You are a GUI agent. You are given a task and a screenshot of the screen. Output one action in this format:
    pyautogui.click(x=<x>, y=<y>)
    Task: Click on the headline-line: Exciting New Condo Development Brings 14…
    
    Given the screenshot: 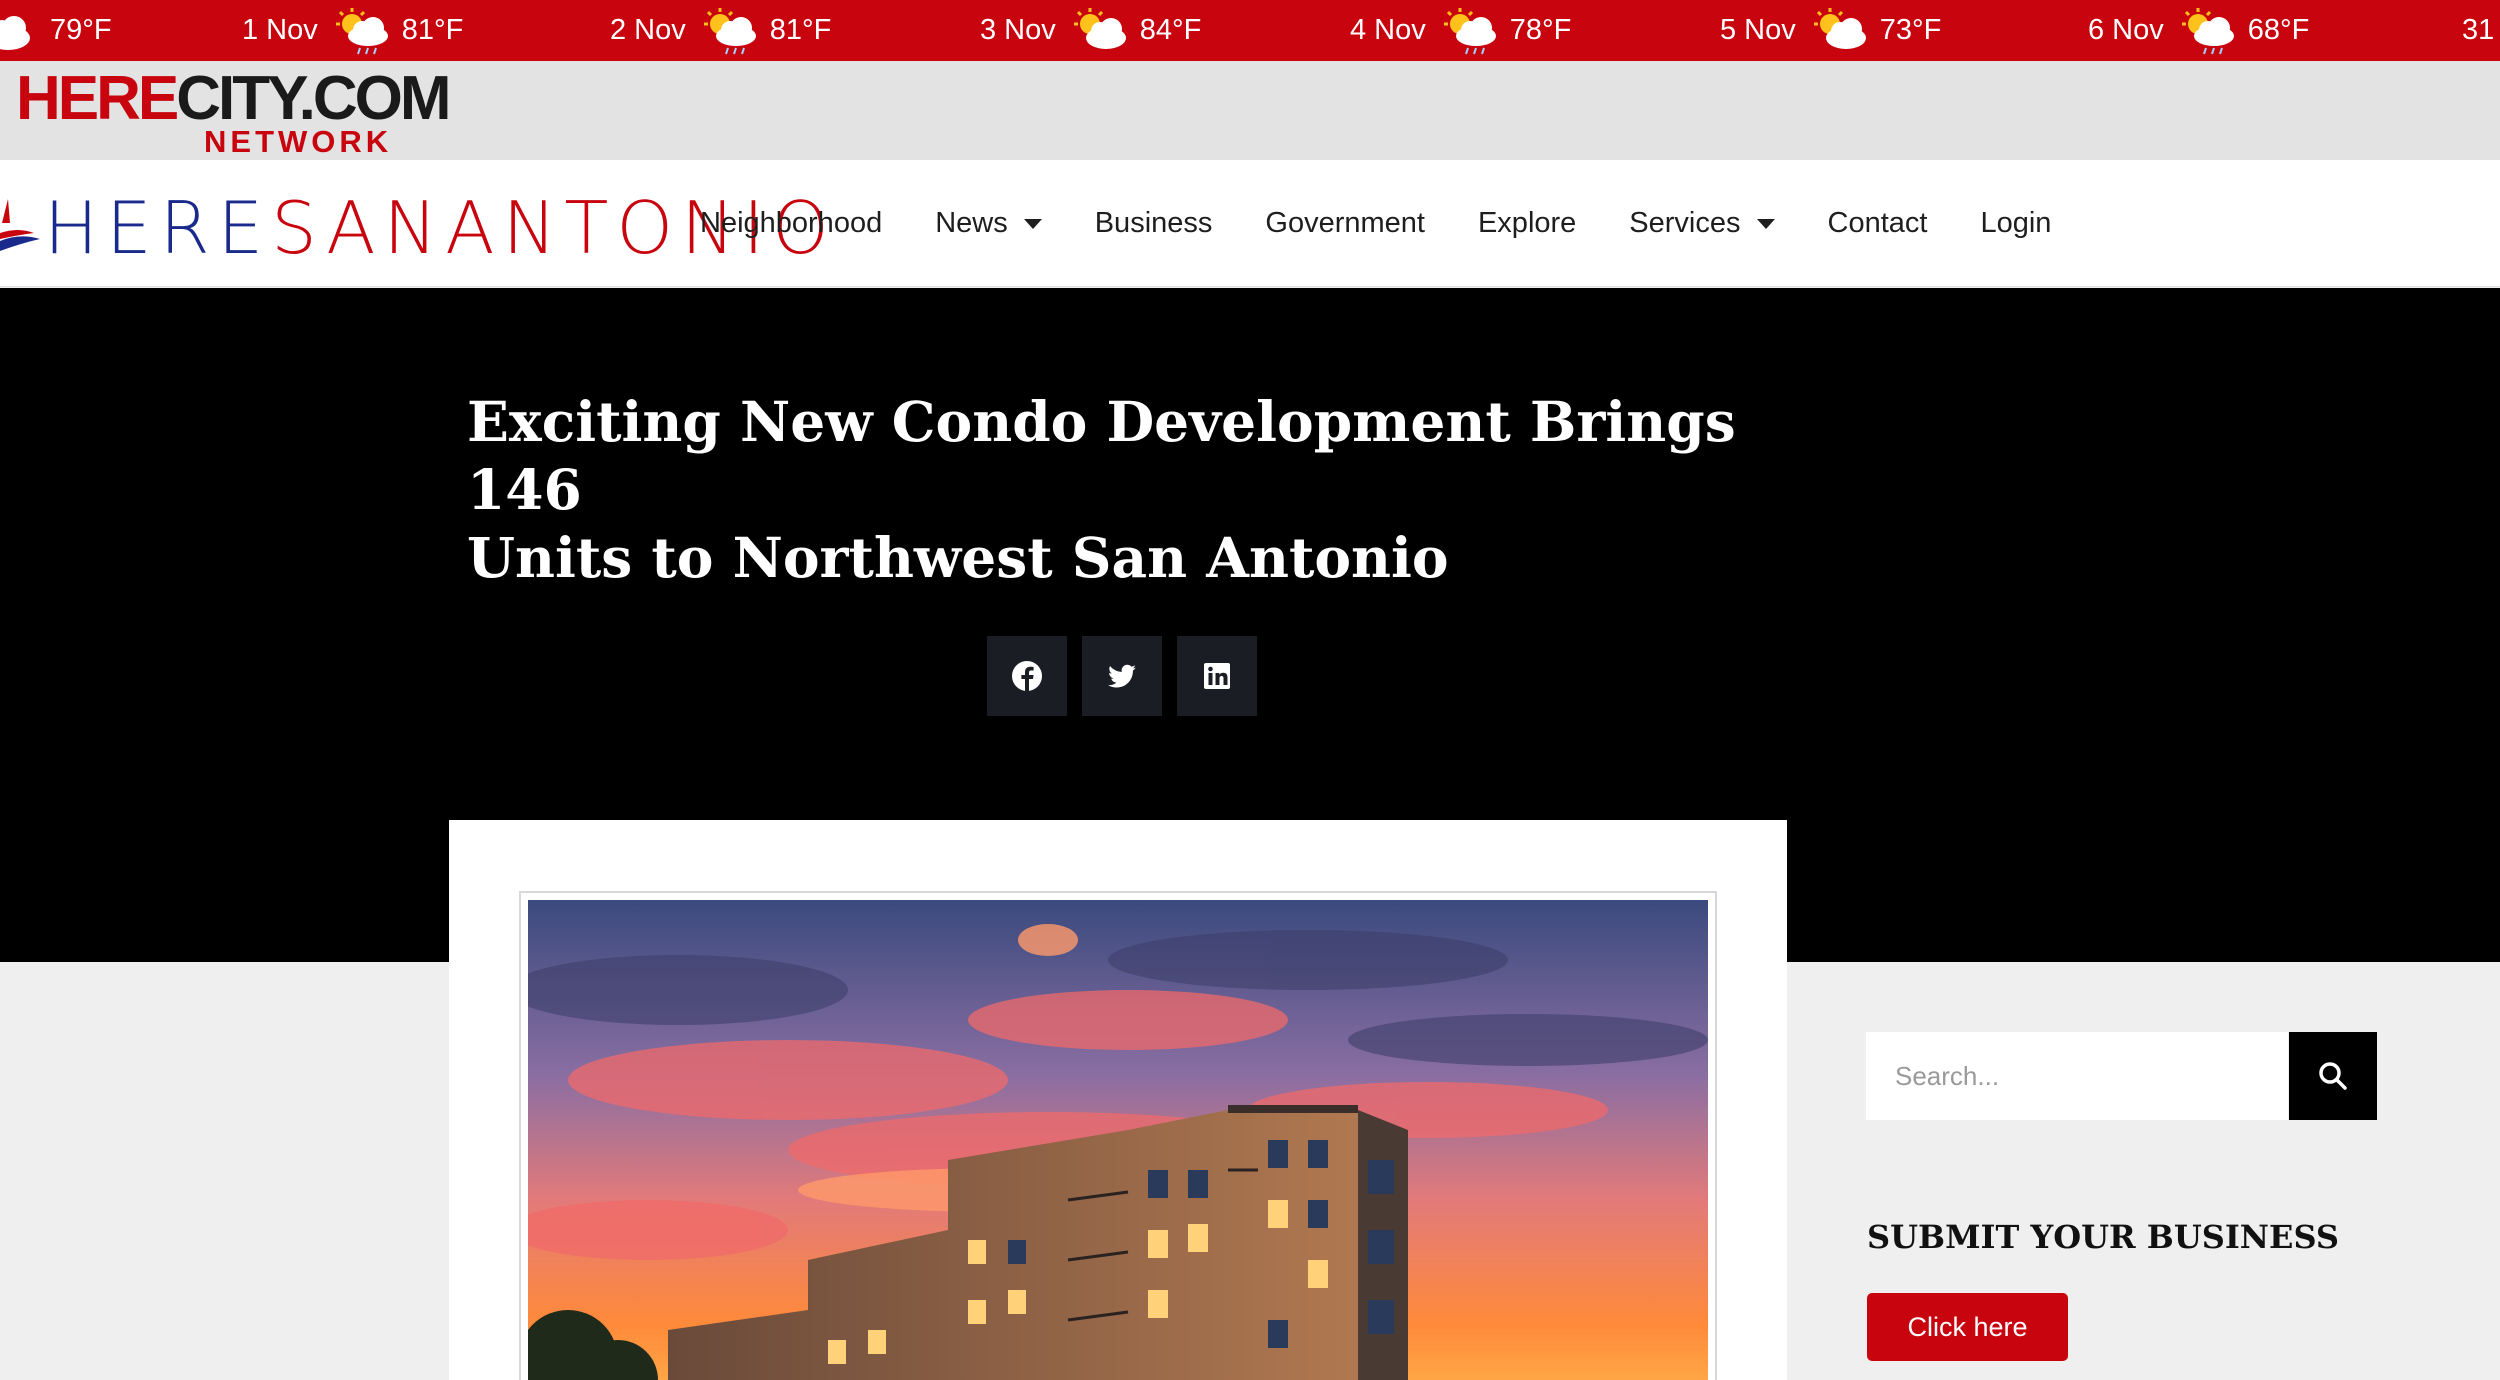 What is the action you would take?
    pyautogui.click(x=1101, y=455)
    